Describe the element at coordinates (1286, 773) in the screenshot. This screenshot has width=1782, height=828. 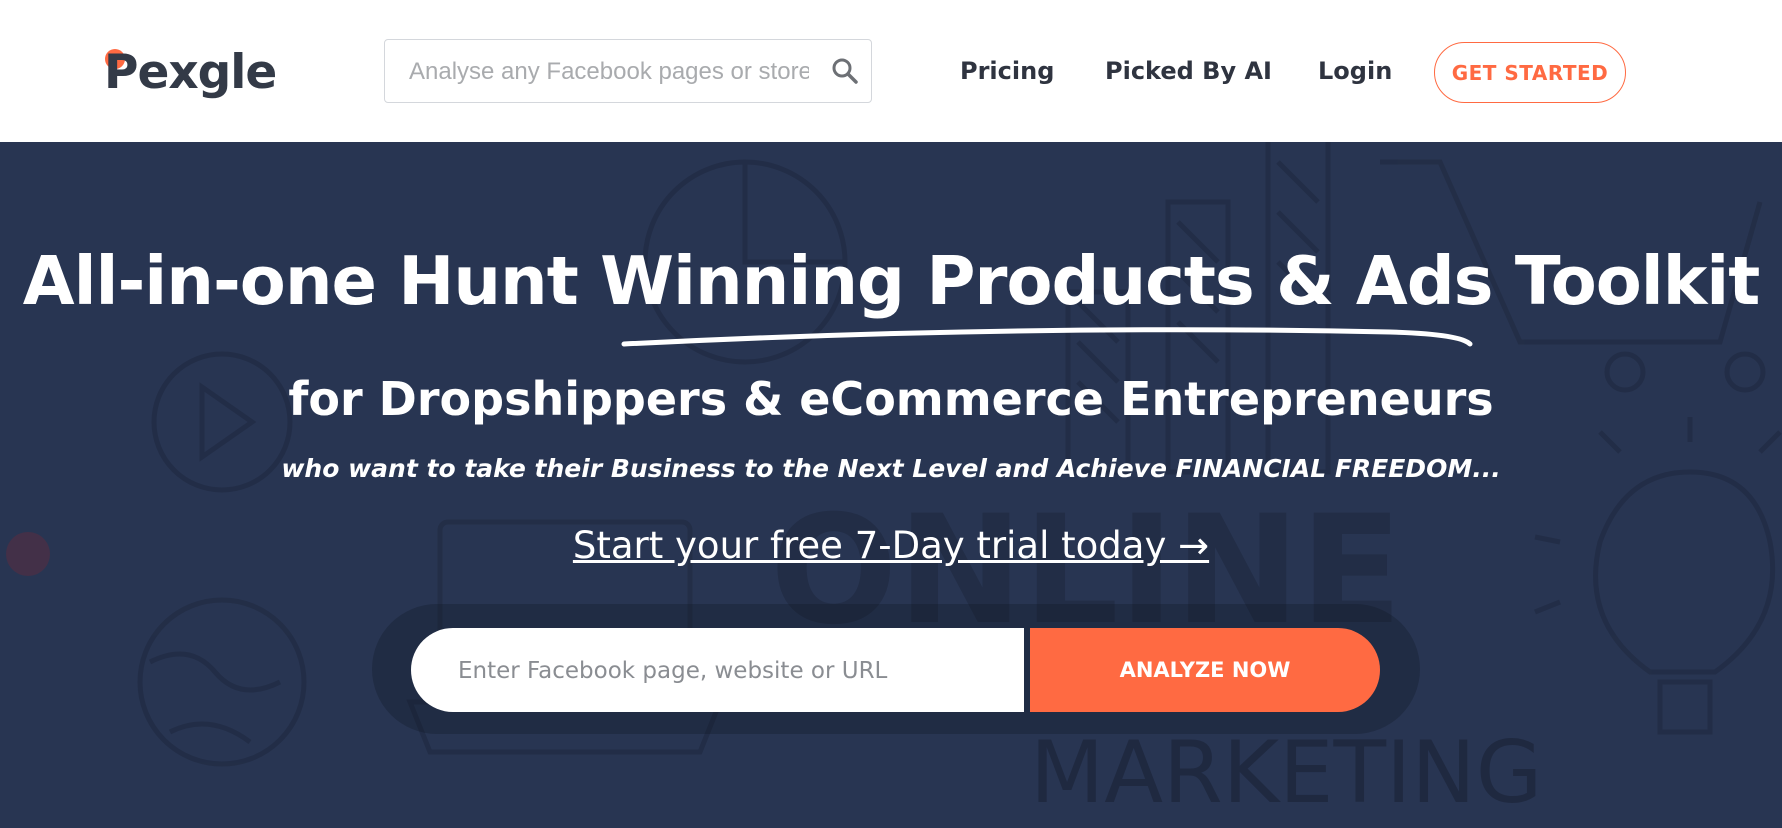
I see `bg-word-marketing: MARKETING` at that location.